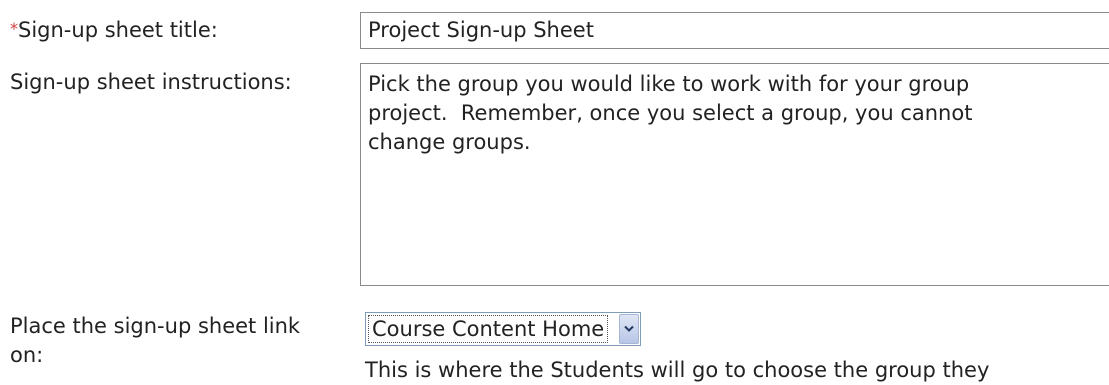 This screenshot has width=1109, height=385. I want to click on title-label-text: Sign-up sheet title:, so click(118, 30).